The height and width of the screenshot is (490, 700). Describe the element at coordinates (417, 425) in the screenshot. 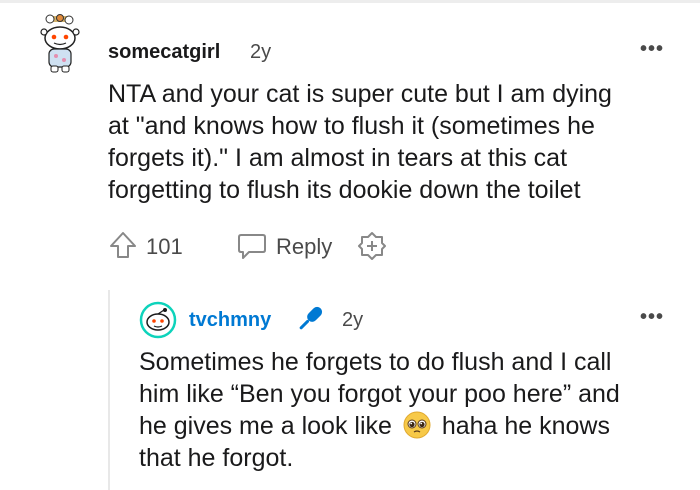

I see `pleading-face-emoji-icon` at that location.